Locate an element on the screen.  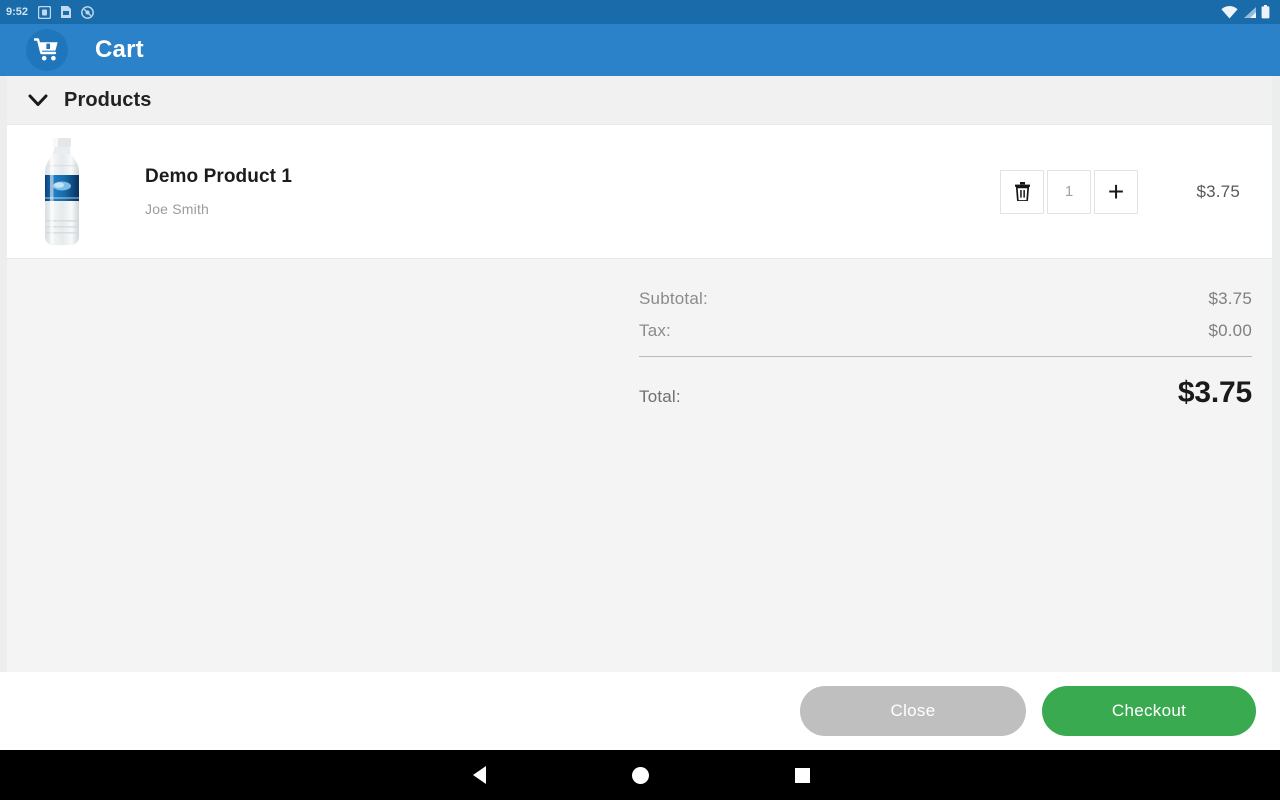
plus-icon: + is located at coordinates (1116, 191).